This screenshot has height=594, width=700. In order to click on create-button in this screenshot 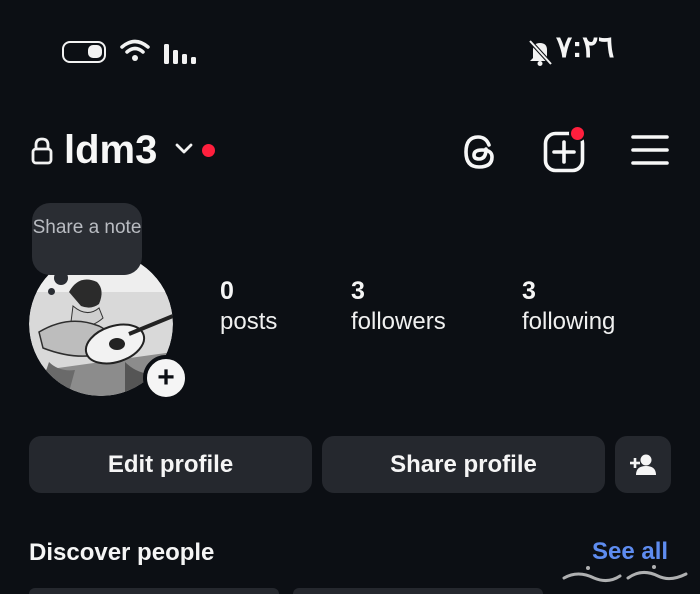, I will do `click(564, 151)`.